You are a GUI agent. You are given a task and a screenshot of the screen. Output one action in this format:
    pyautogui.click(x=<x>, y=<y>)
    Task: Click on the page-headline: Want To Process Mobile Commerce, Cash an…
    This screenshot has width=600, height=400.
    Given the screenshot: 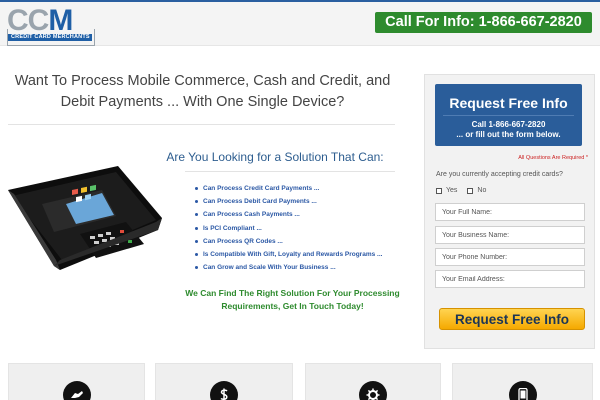 What is the action you would take?
    pyautogui.click(x=202, y=91)
    